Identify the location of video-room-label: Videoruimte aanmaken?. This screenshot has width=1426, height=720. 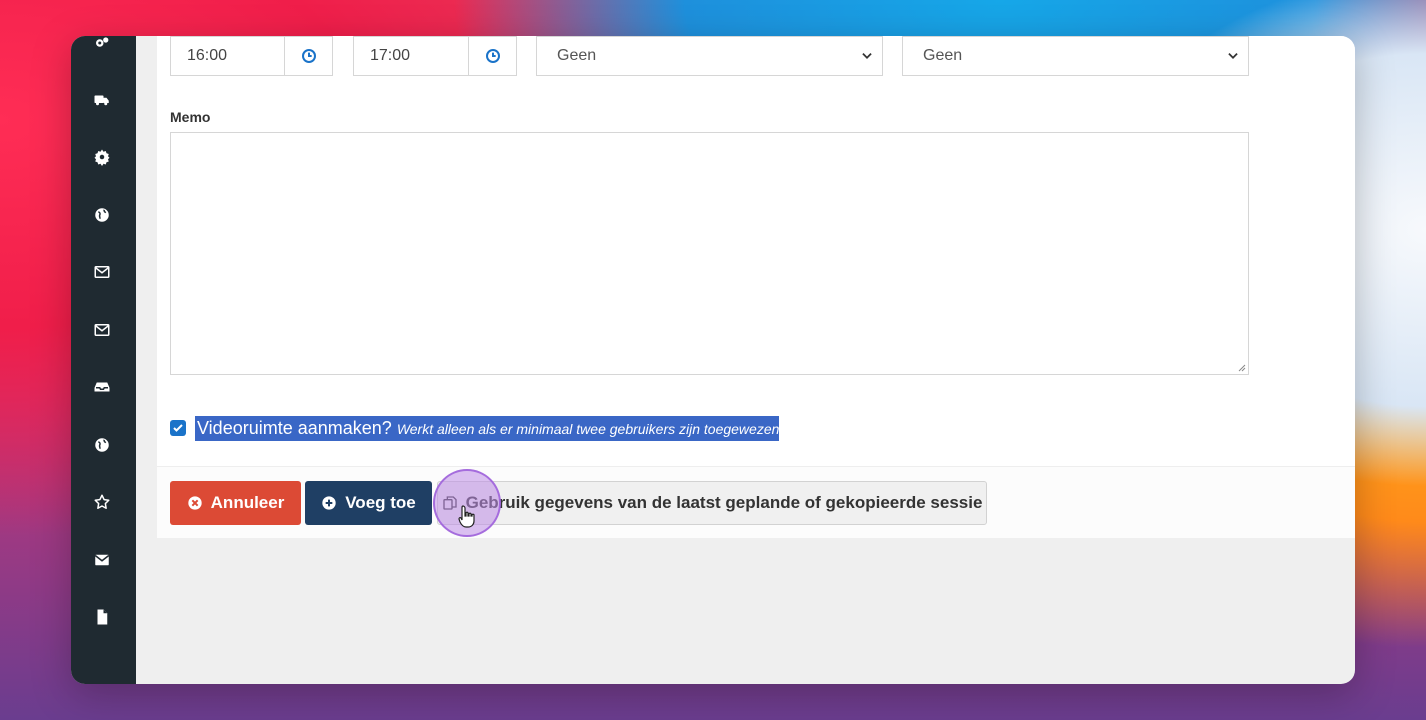
(294, 427).